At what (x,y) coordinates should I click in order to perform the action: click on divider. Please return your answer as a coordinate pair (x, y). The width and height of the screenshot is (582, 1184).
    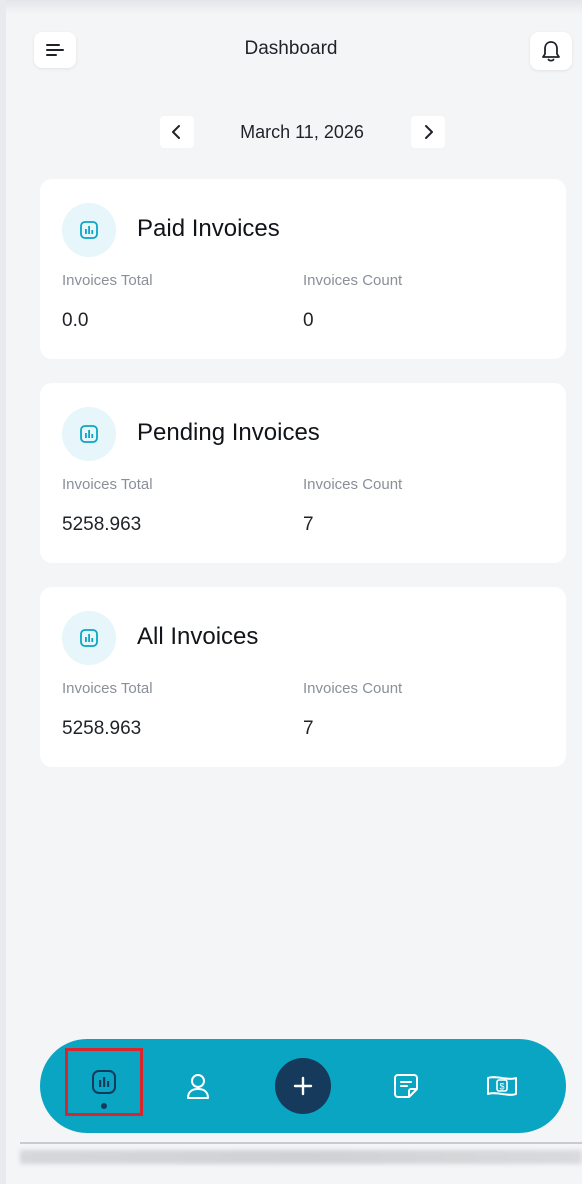
    Looking at the image, I should click on (301, 1143).